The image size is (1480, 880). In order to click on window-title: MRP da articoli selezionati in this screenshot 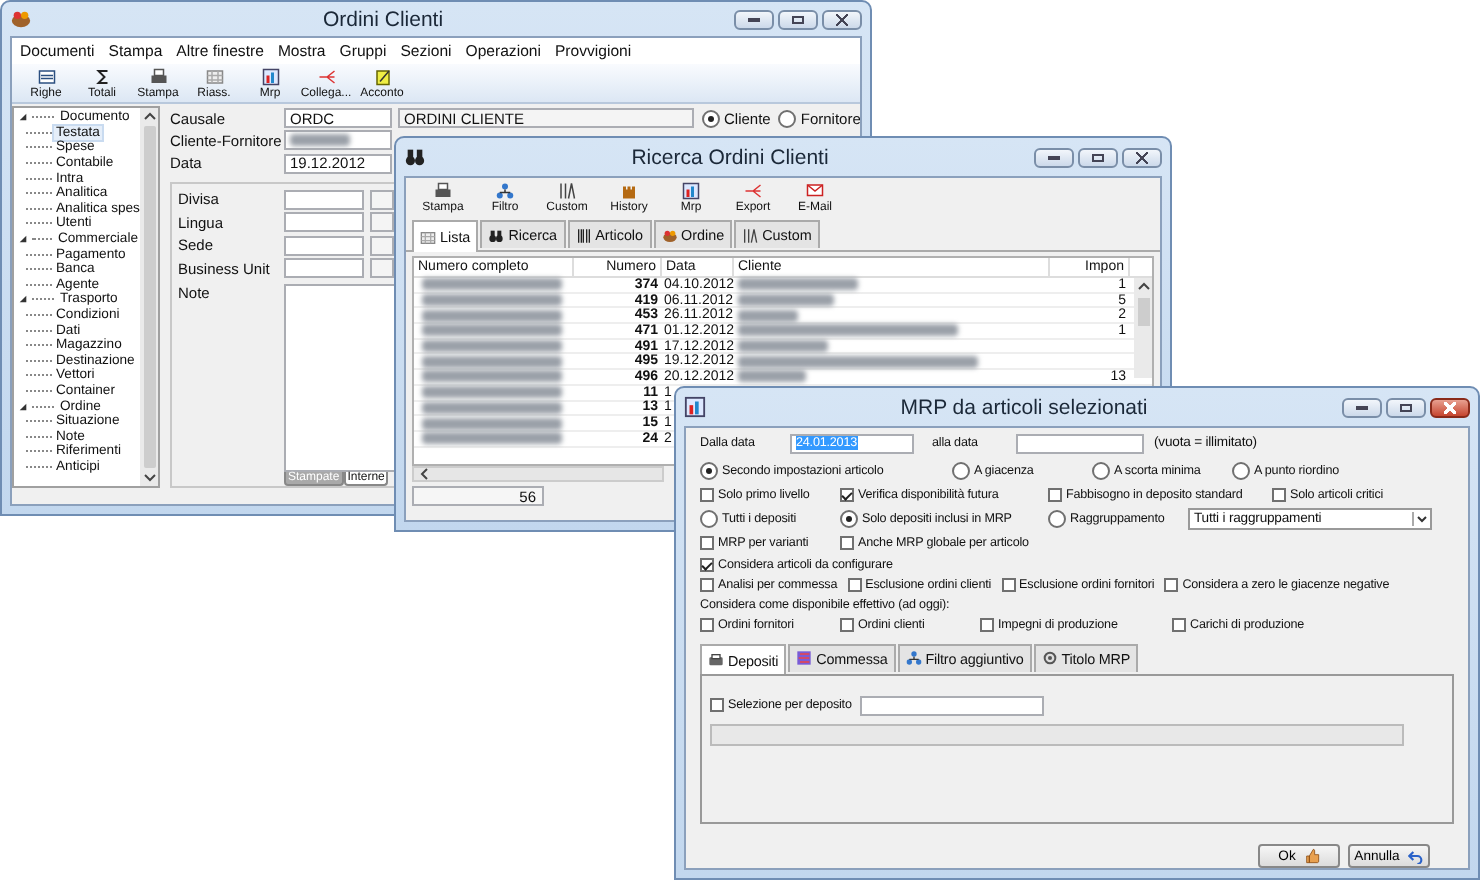, I will do `click(1024, 407)`.